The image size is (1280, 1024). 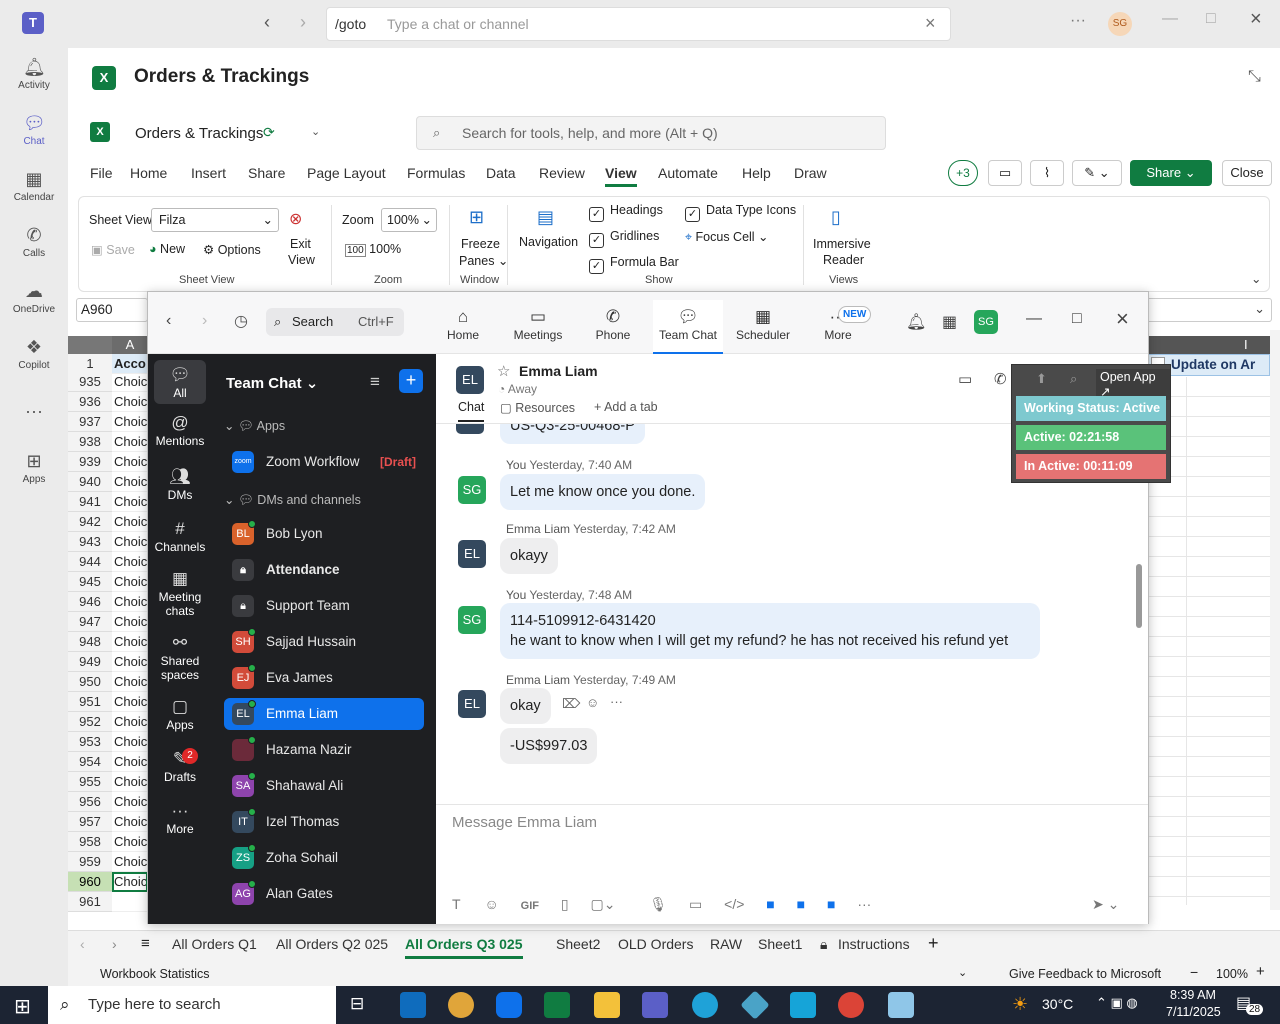 I want to click on team-chat-title: Team Chat ⌄, so click(x=272, y=383).